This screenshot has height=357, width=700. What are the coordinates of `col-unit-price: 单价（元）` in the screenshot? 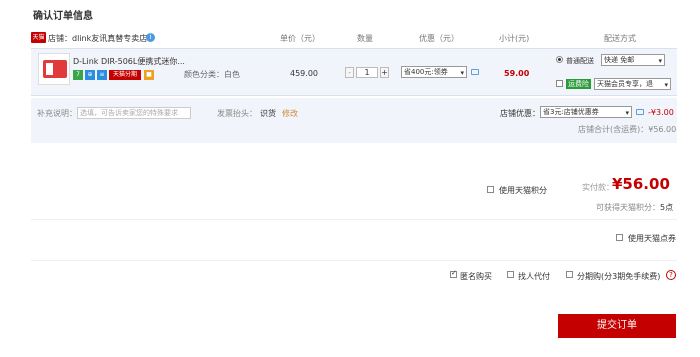 It's located at (300, 38).